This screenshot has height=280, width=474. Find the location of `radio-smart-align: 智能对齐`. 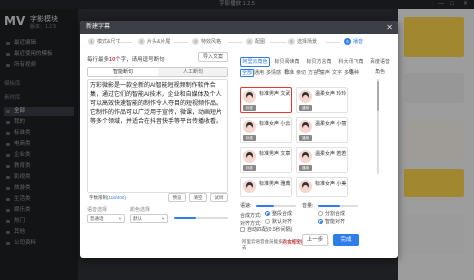

radio-smart-align: 智能对齐 is located at coordinates (331, 222).